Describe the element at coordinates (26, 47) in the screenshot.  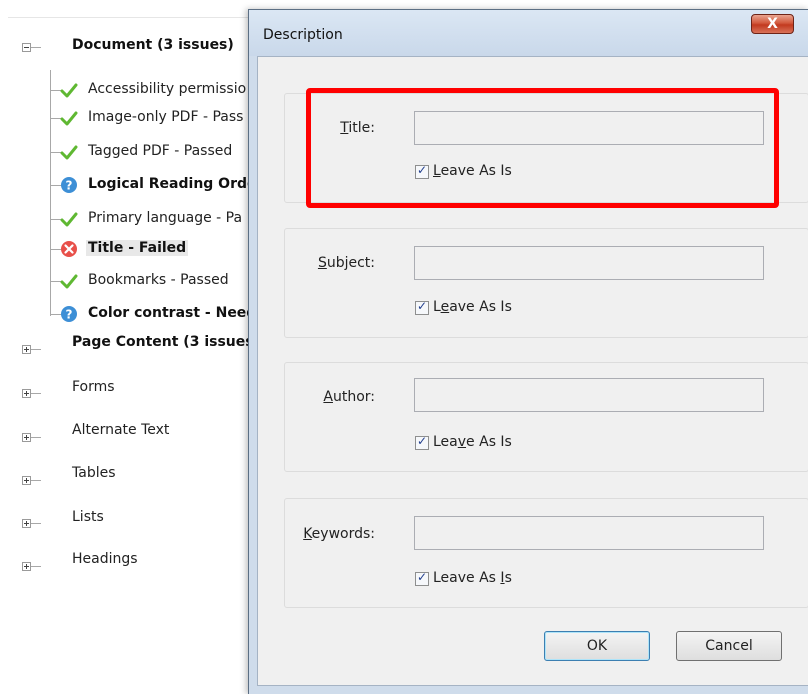
I see `collapse-document-toggle` at that location.